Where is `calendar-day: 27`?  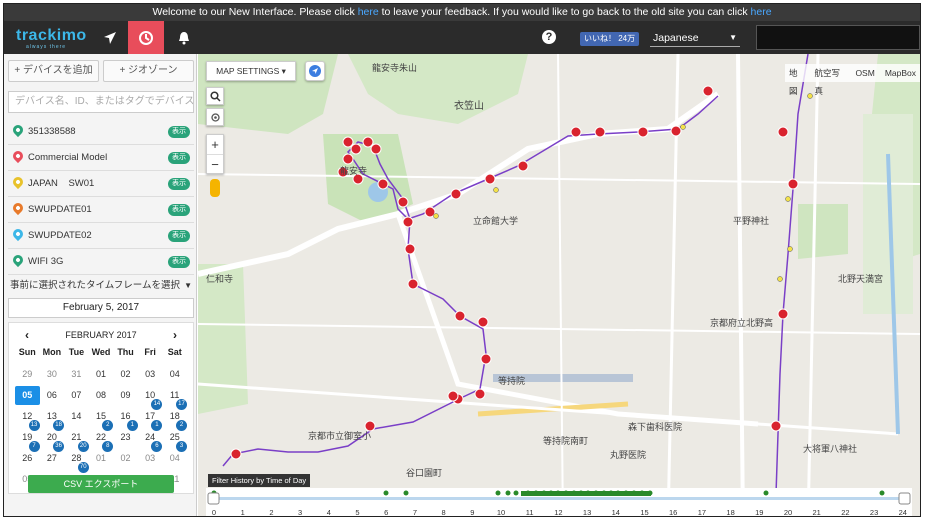
calendar-day: 27 is located at coordinates (52, 458).